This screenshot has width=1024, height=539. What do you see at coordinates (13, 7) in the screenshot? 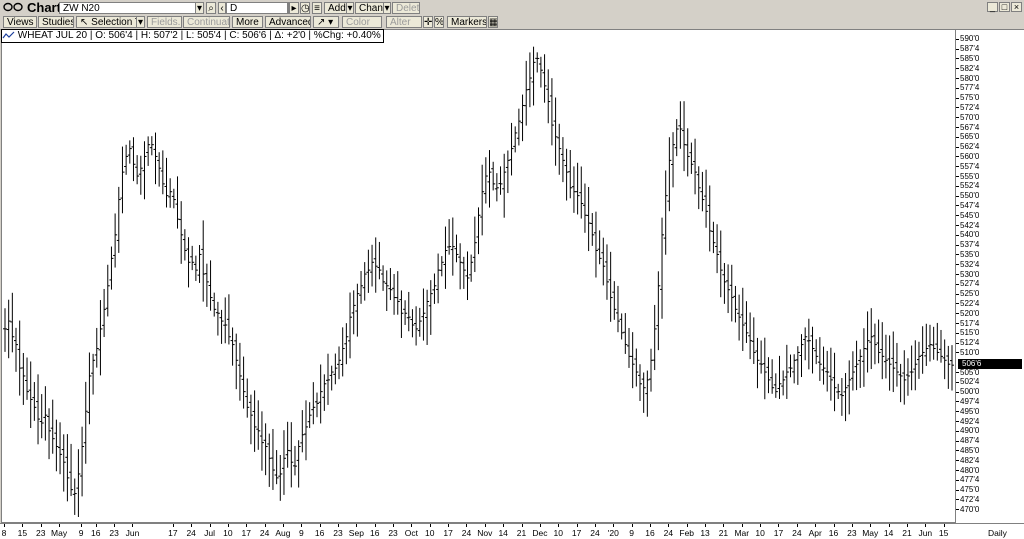
I see `chart-app-icon` at bounding box center [13, 7].